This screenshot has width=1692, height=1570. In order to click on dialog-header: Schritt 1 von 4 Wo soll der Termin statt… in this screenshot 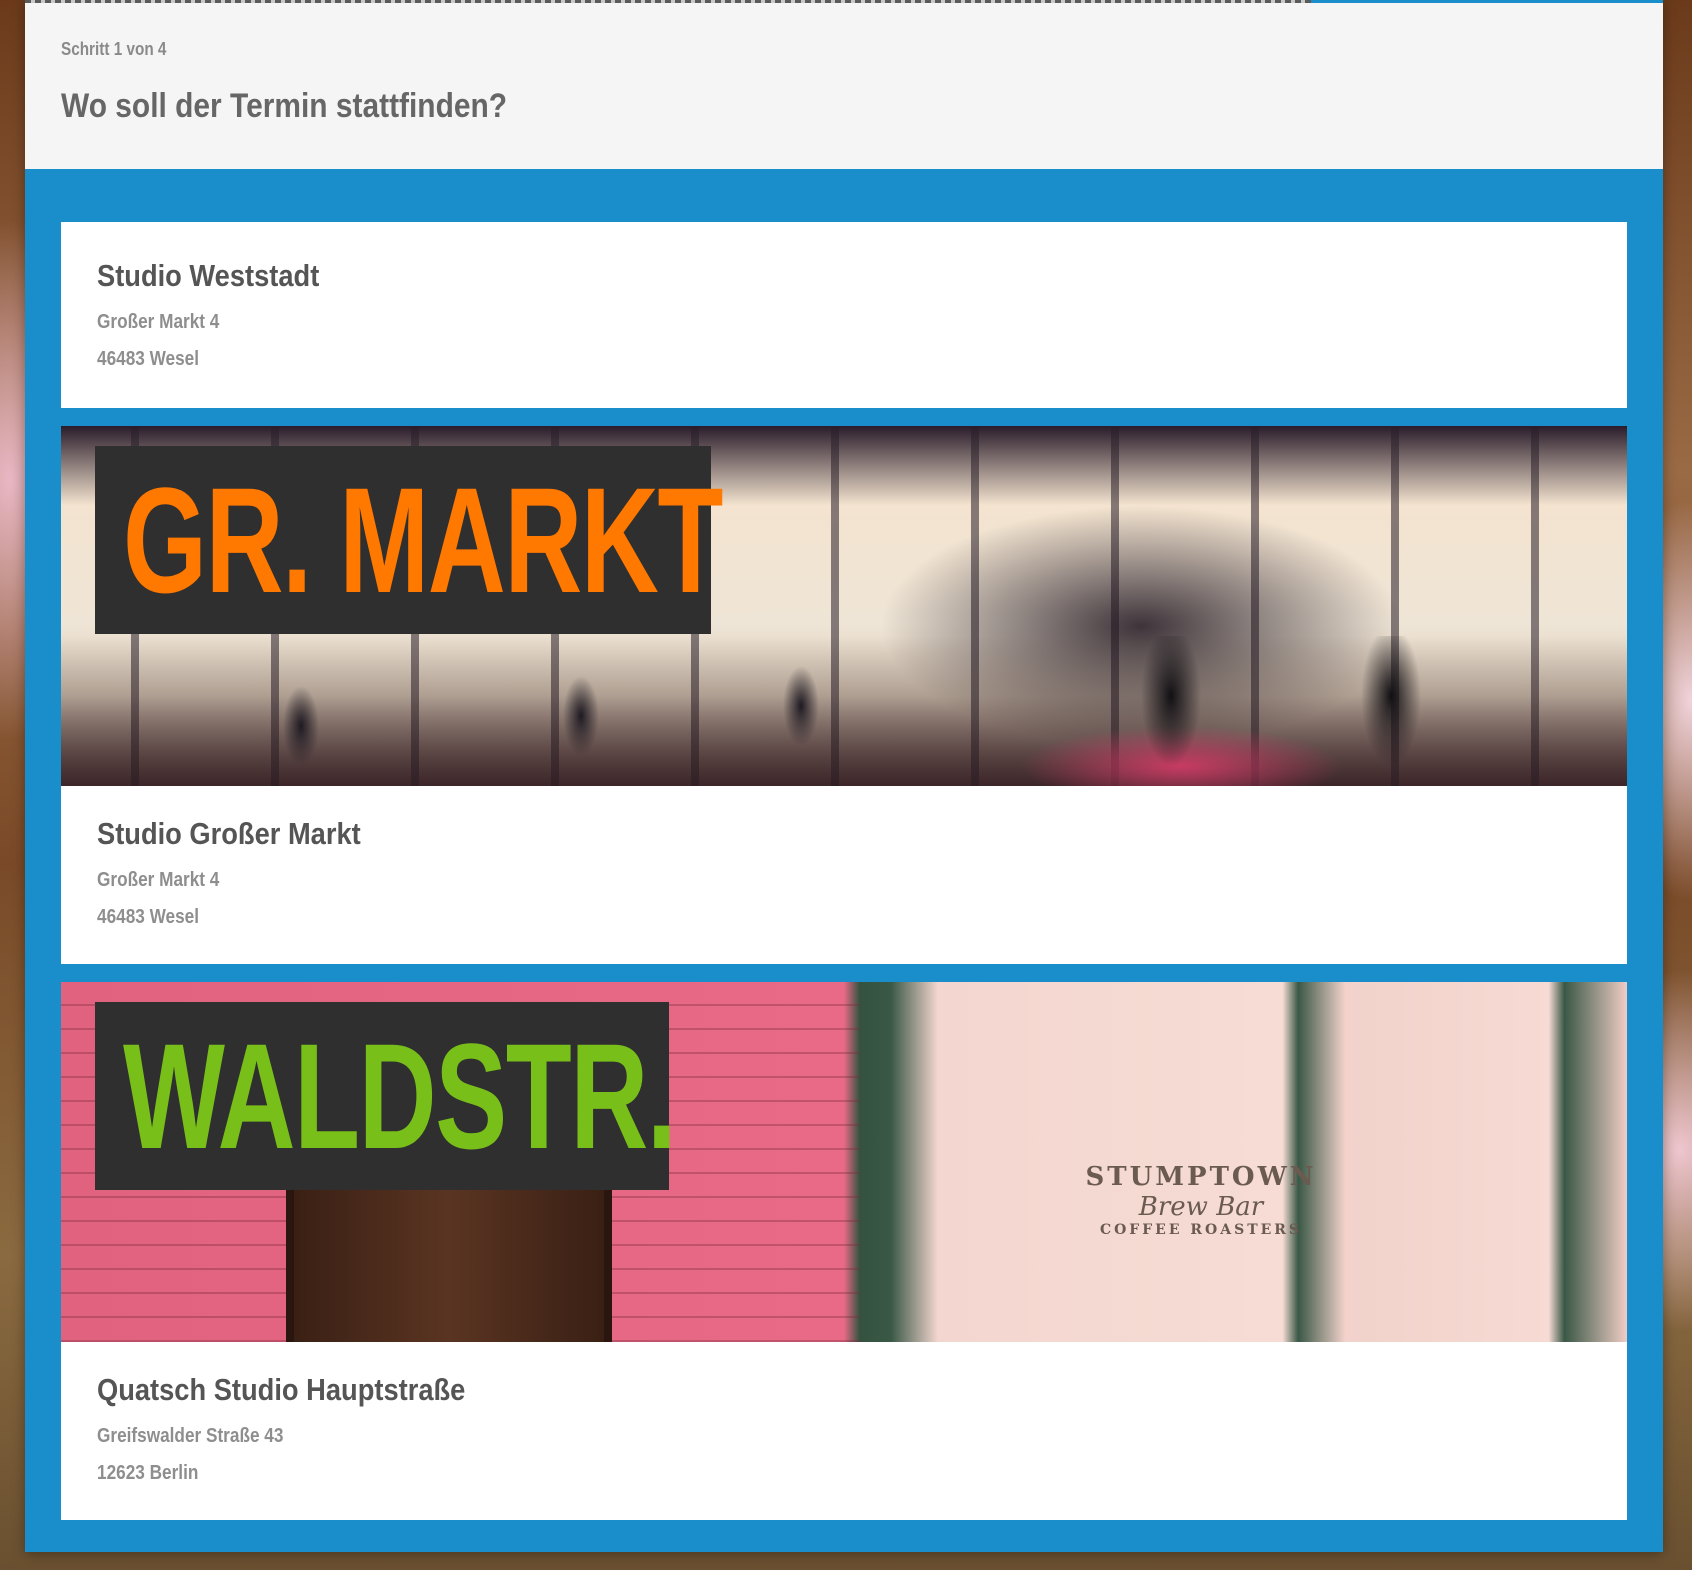, I will do `click(844, 86)`.